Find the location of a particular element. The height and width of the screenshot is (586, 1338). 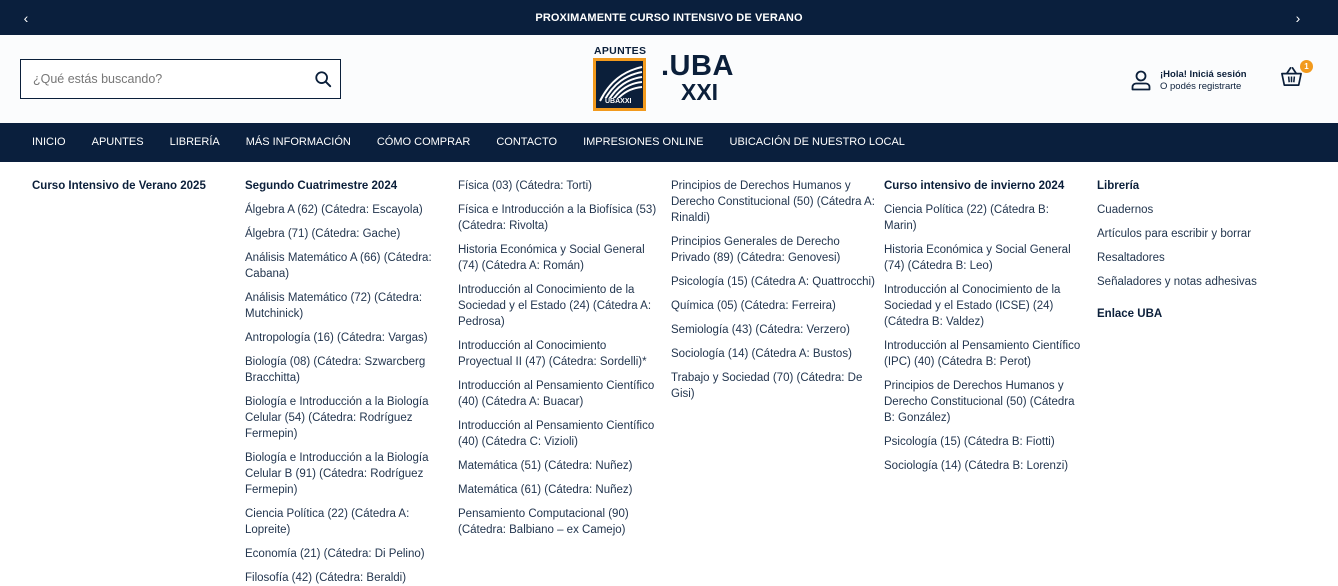

next-announcement-button: › is located at coordinates (1298, 17).